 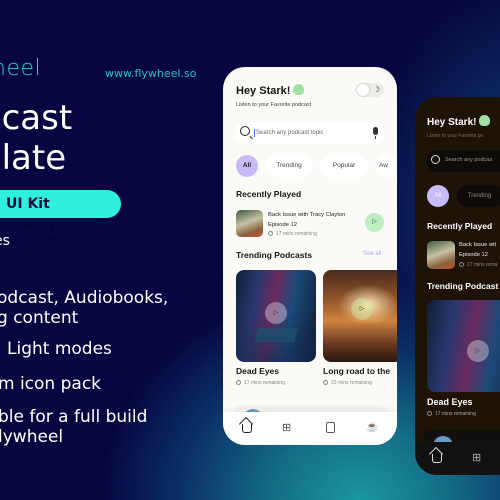 I want to click on feature-item: ble for a full build lywheel, so click(x=73, y=427).